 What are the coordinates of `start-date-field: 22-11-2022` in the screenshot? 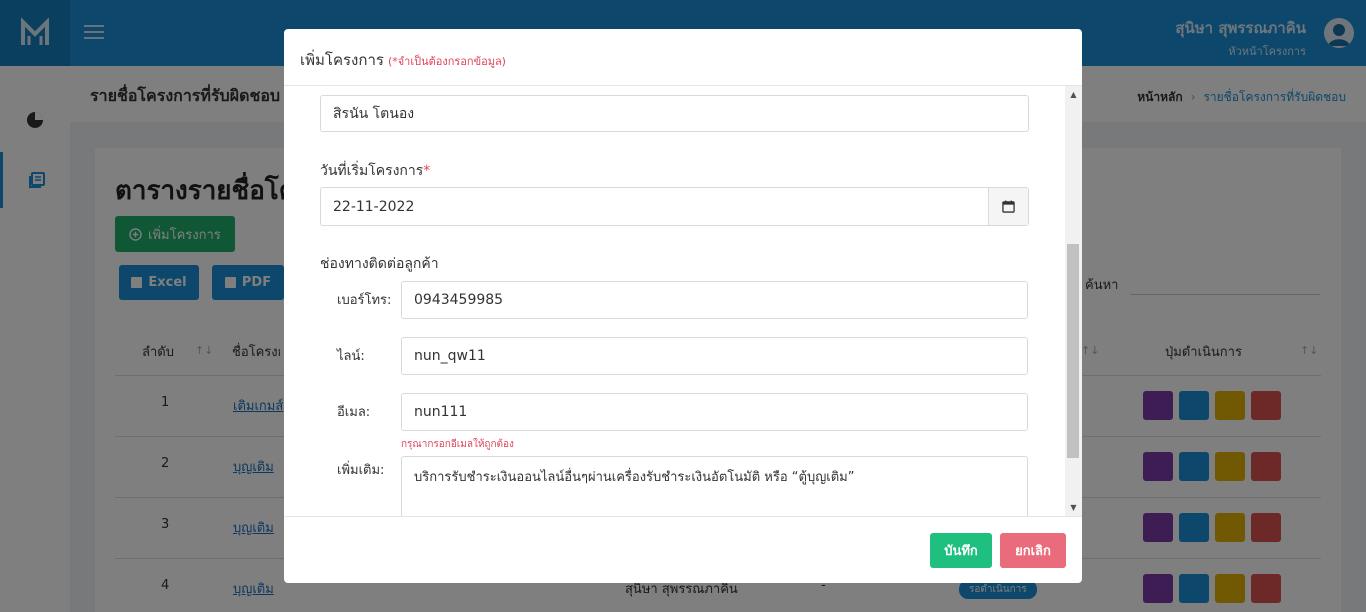 It's located at (674, 206).